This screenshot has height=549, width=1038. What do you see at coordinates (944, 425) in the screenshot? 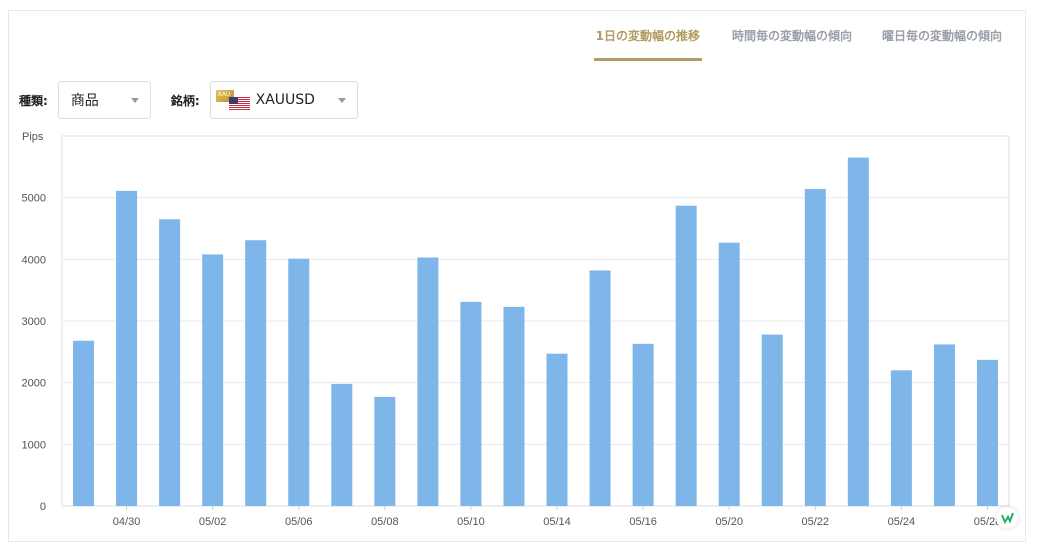
I see `bar-05/27` at bounding box center [944, 425].